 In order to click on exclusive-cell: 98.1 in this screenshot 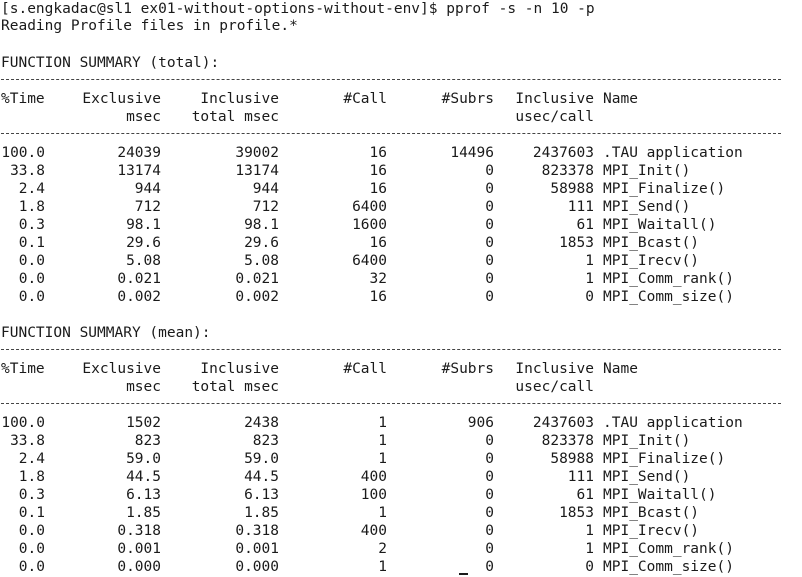, I will do `click(143, 225)`.